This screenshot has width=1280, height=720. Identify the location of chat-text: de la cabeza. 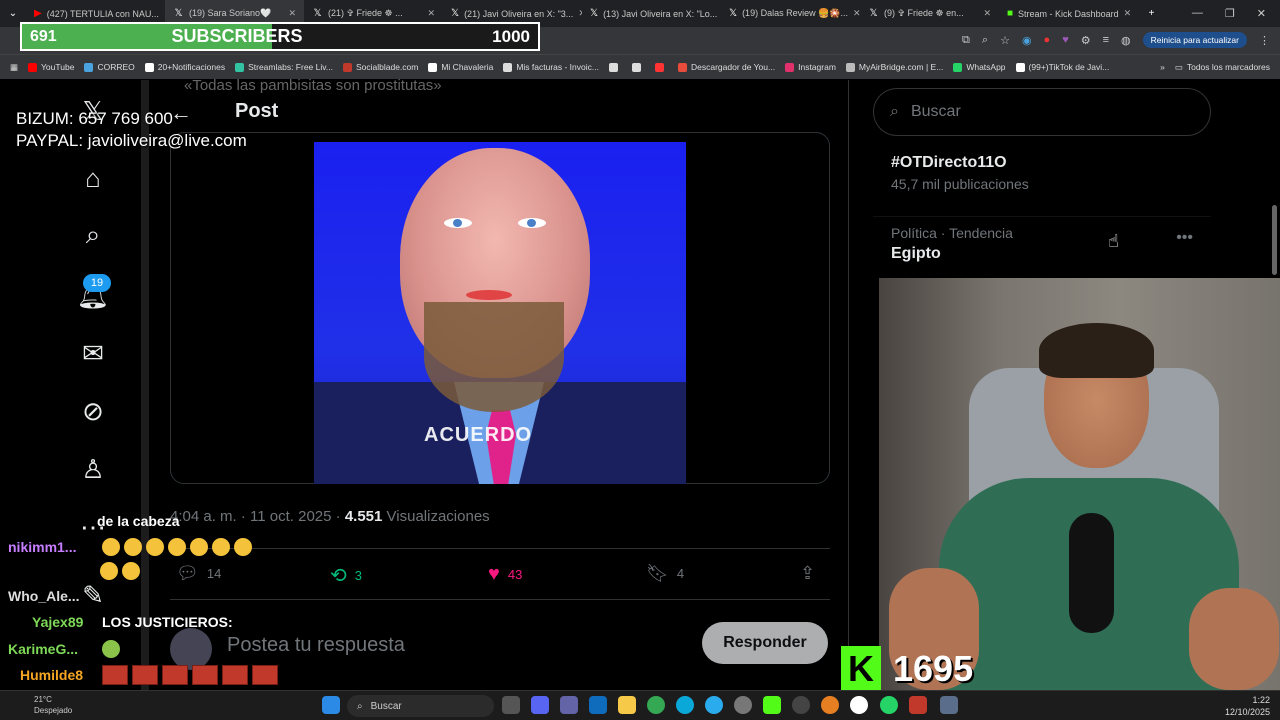
(138, 521).